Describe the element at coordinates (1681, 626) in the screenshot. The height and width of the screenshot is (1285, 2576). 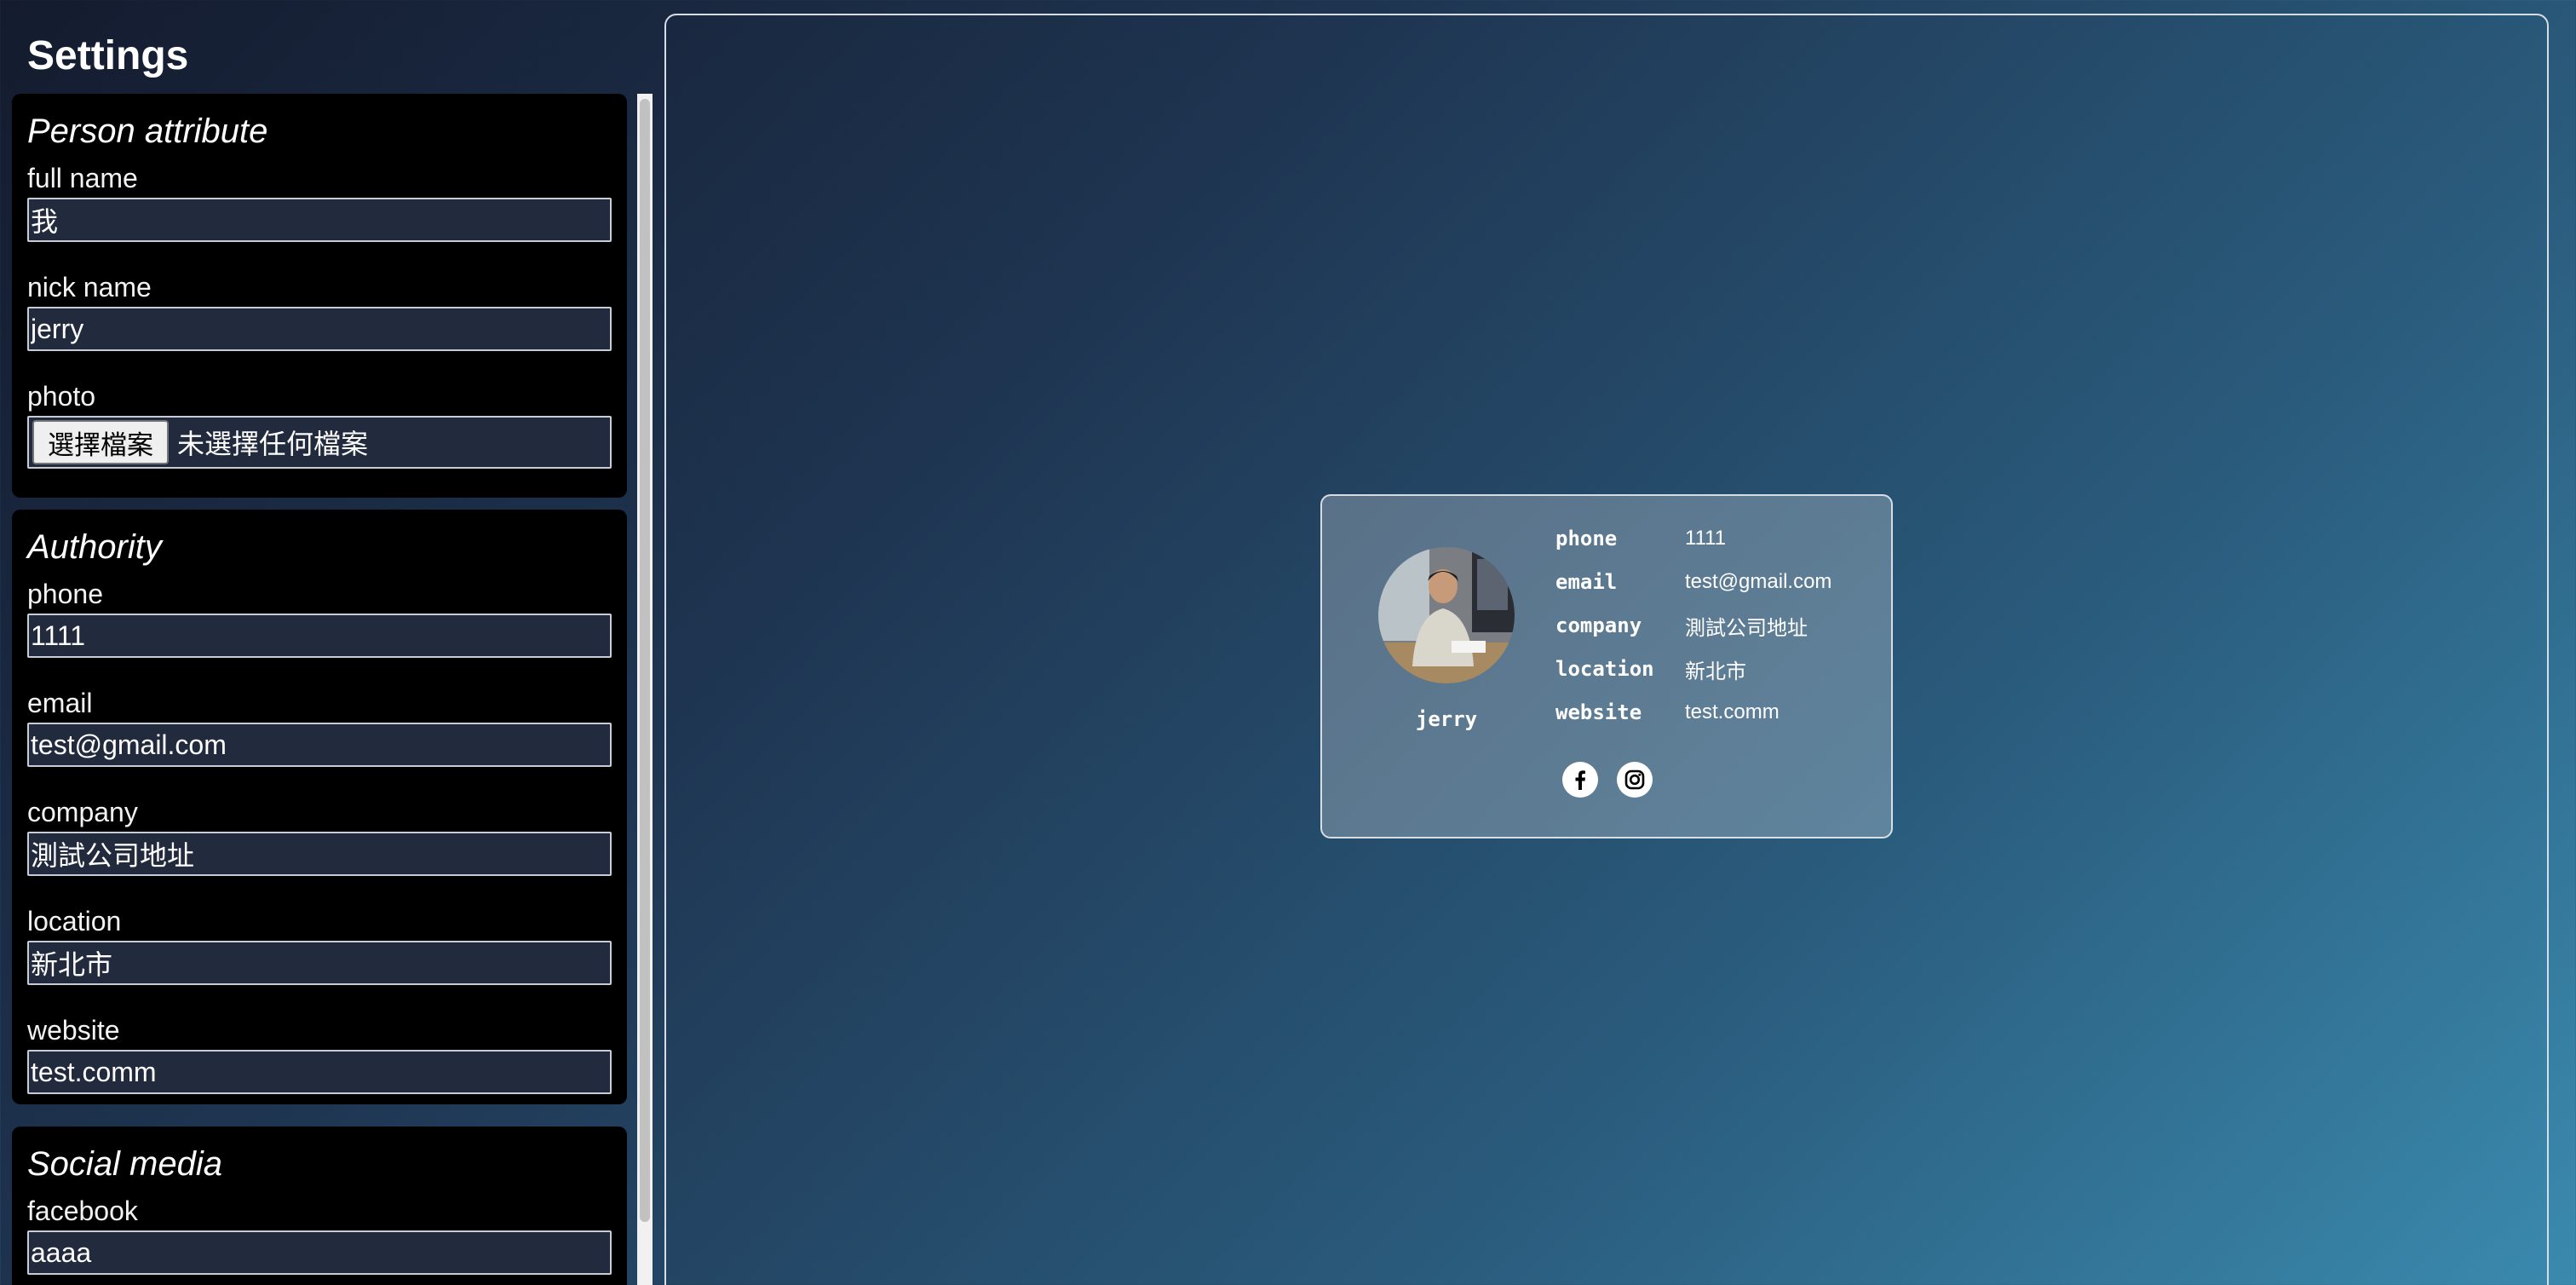
I see `card-row-company: company 測試公司地址` at that location.